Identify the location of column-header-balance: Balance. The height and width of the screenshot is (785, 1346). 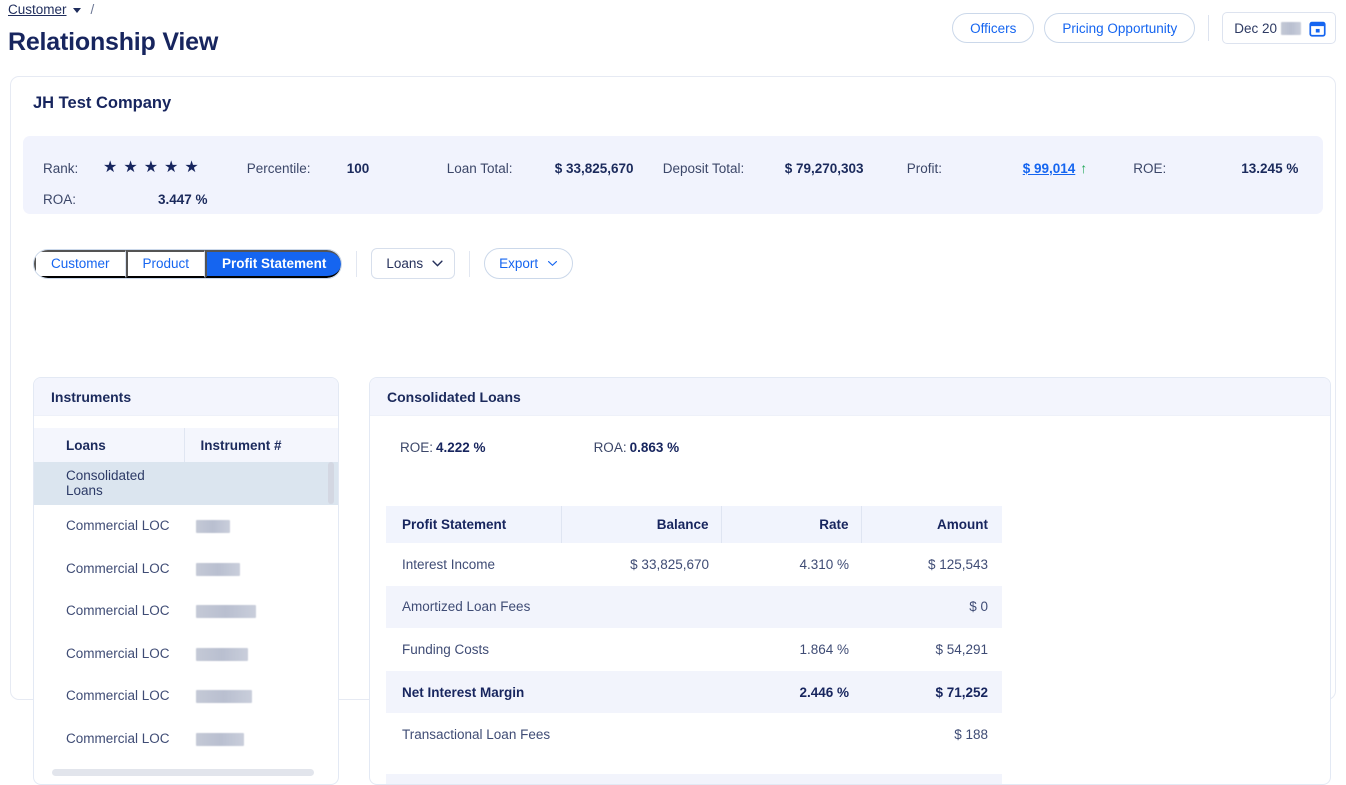
(640, 524).